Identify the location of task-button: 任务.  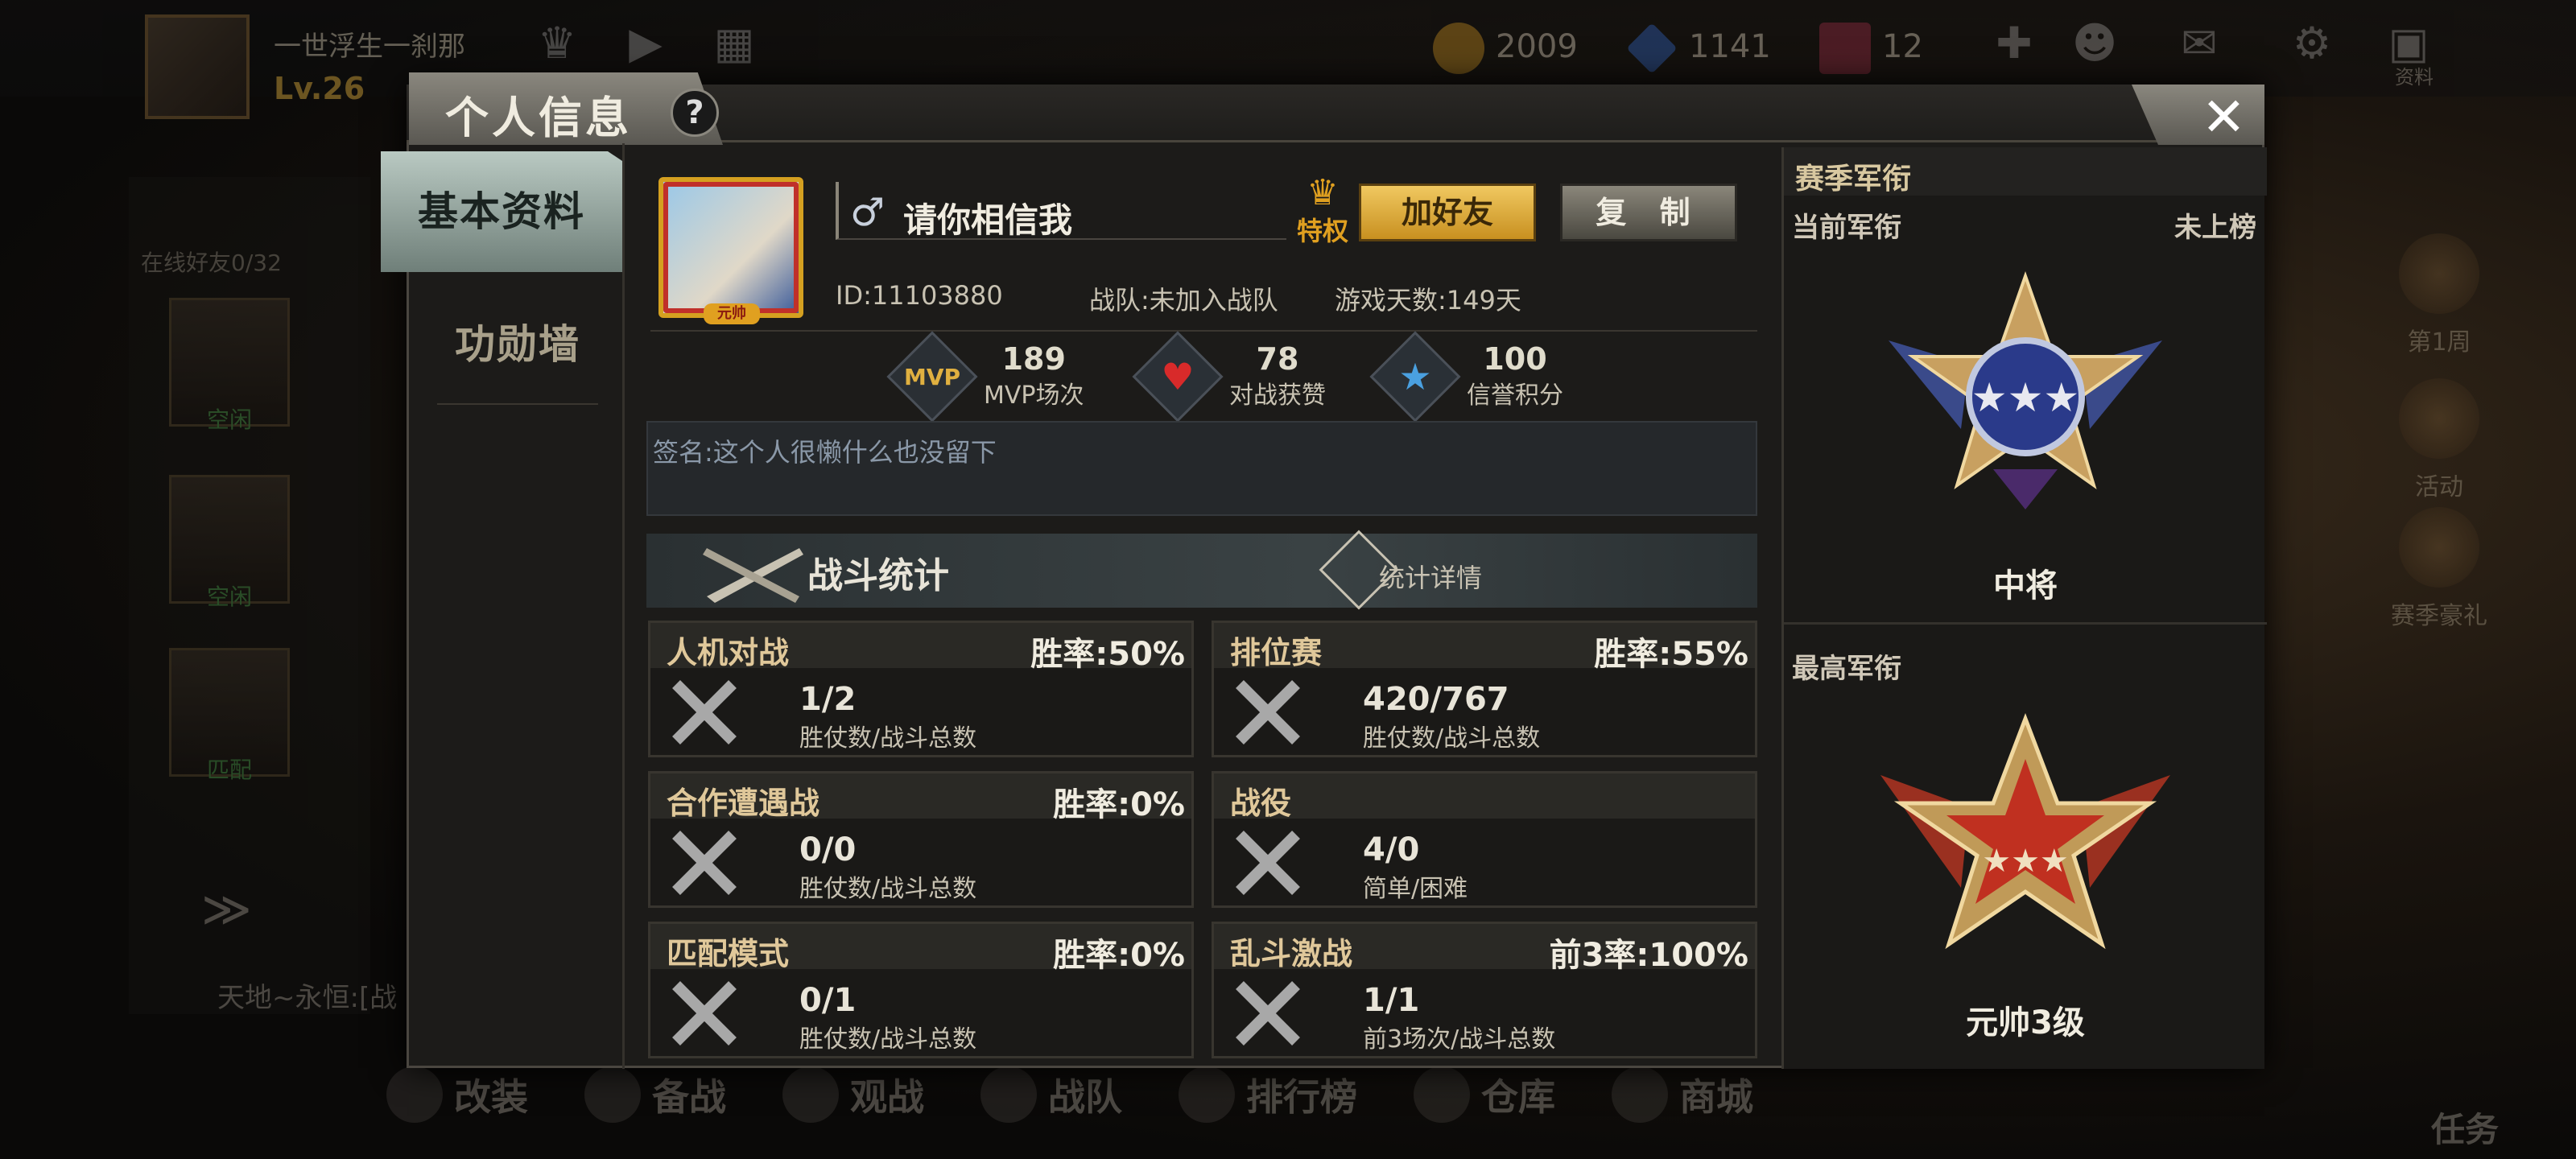
(2465, 1127).